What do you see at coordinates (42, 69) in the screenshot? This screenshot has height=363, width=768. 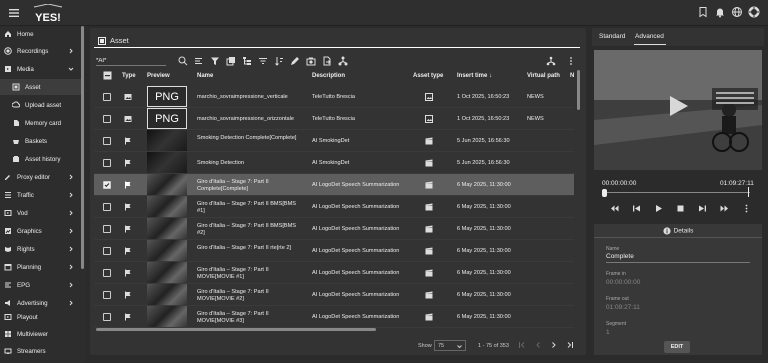 I see `sidebar-item-media: Media` at bounding box center [42, 69].